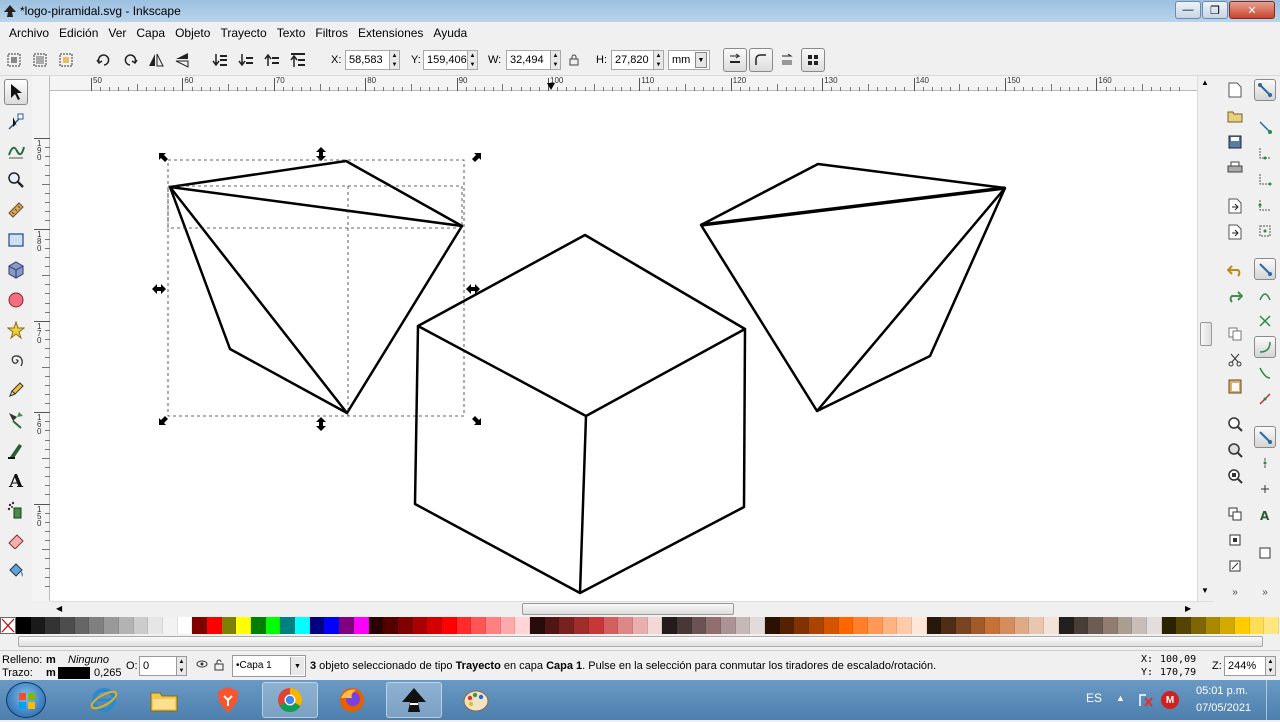 This screenshot has height=722, width=1280. Describe the element at coordinates (1206, 334) in the screenshot. I see `vertical-scroll-thumb` at that location.